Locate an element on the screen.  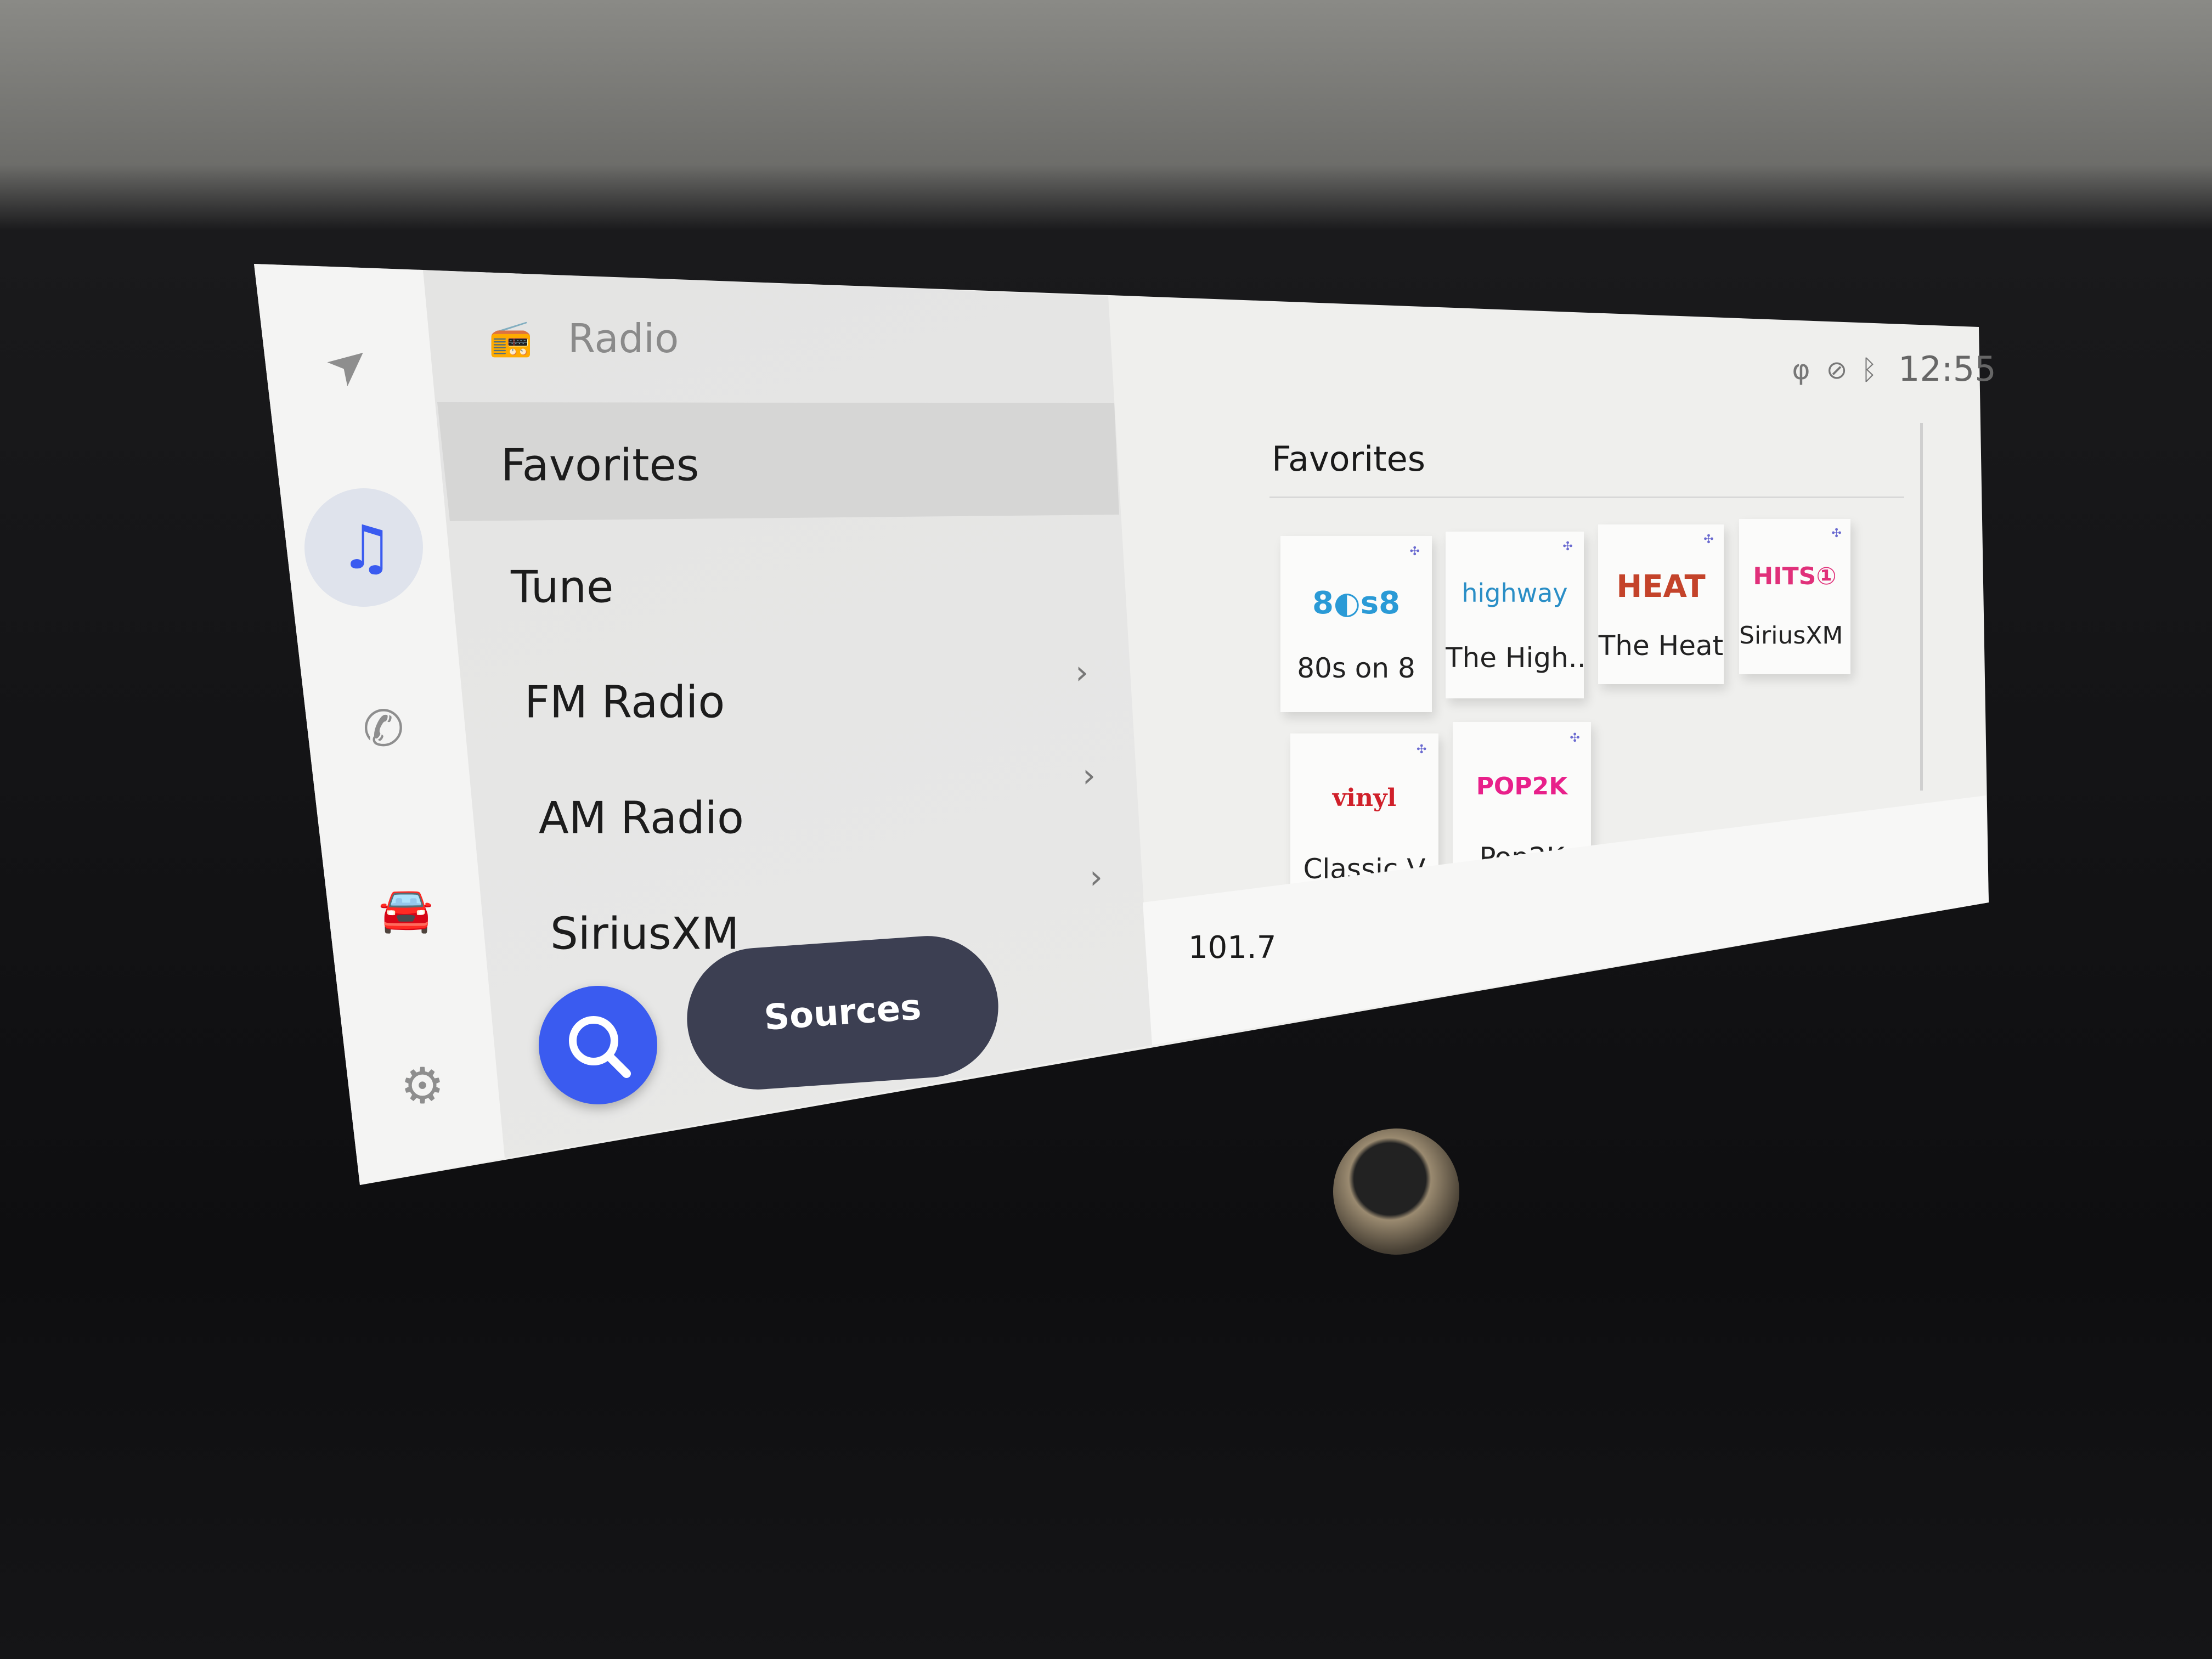
menu-item-siriusxm: SiriusXM is located at coordinates (644, 935).